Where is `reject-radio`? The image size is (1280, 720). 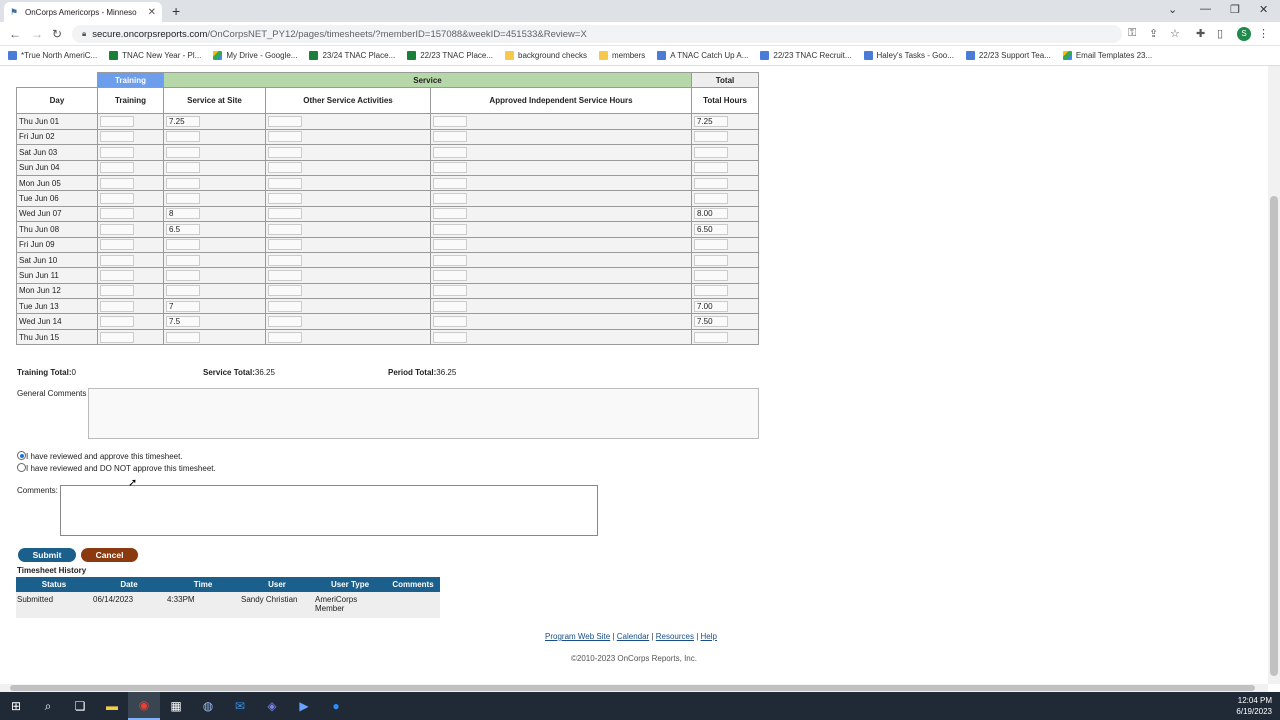 reject-radio is located at coordinates (21, 467).